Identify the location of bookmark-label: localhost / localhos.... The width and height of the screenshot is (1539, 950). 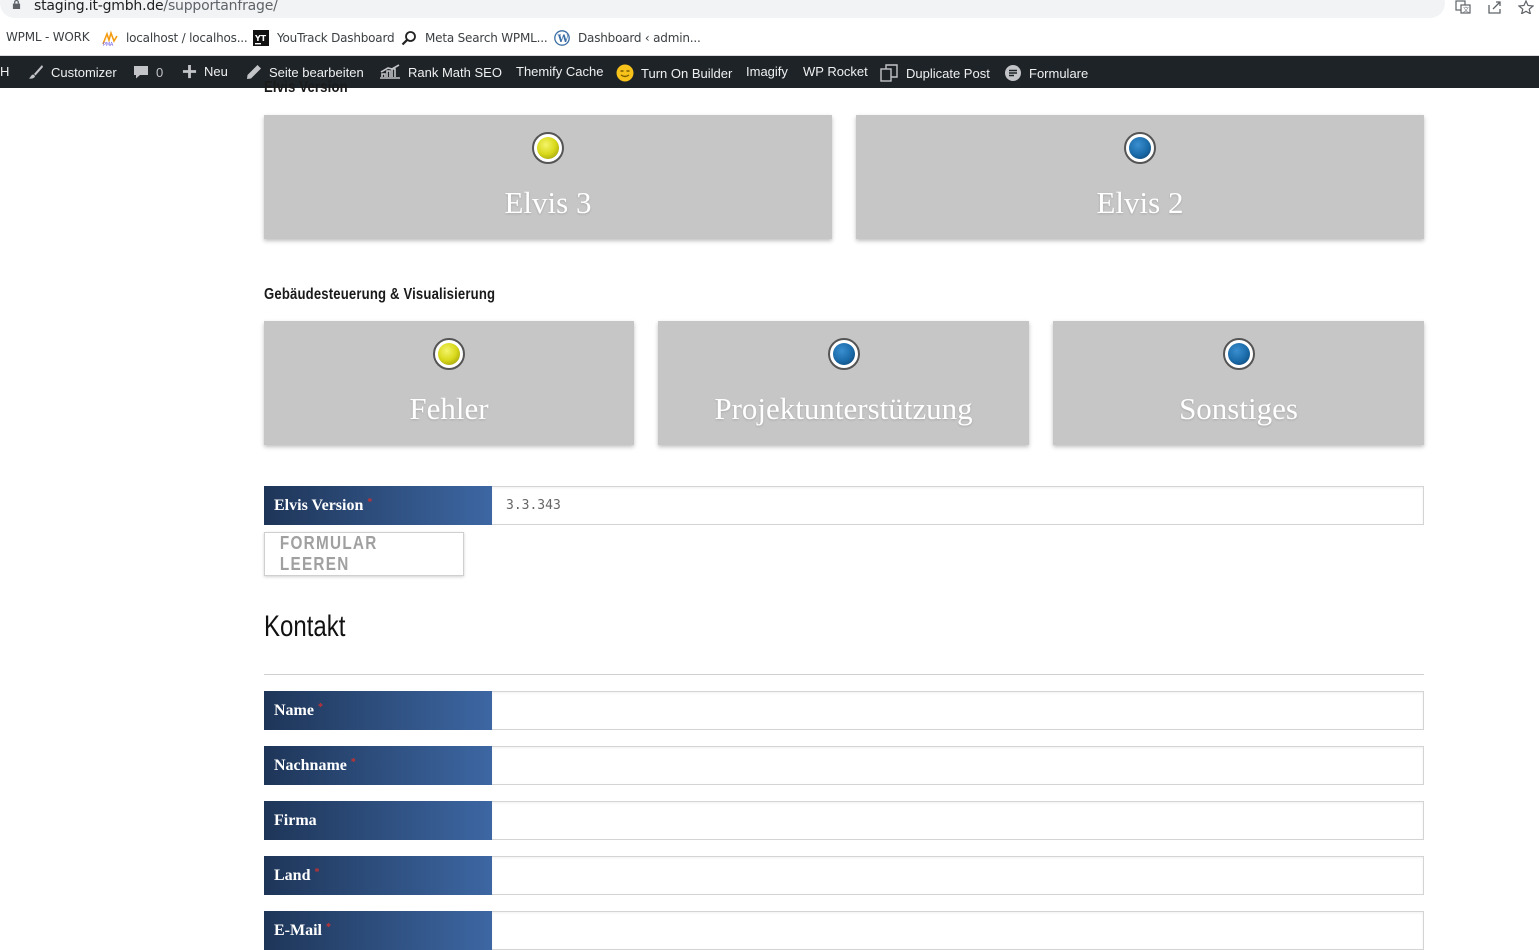
(187, 38).